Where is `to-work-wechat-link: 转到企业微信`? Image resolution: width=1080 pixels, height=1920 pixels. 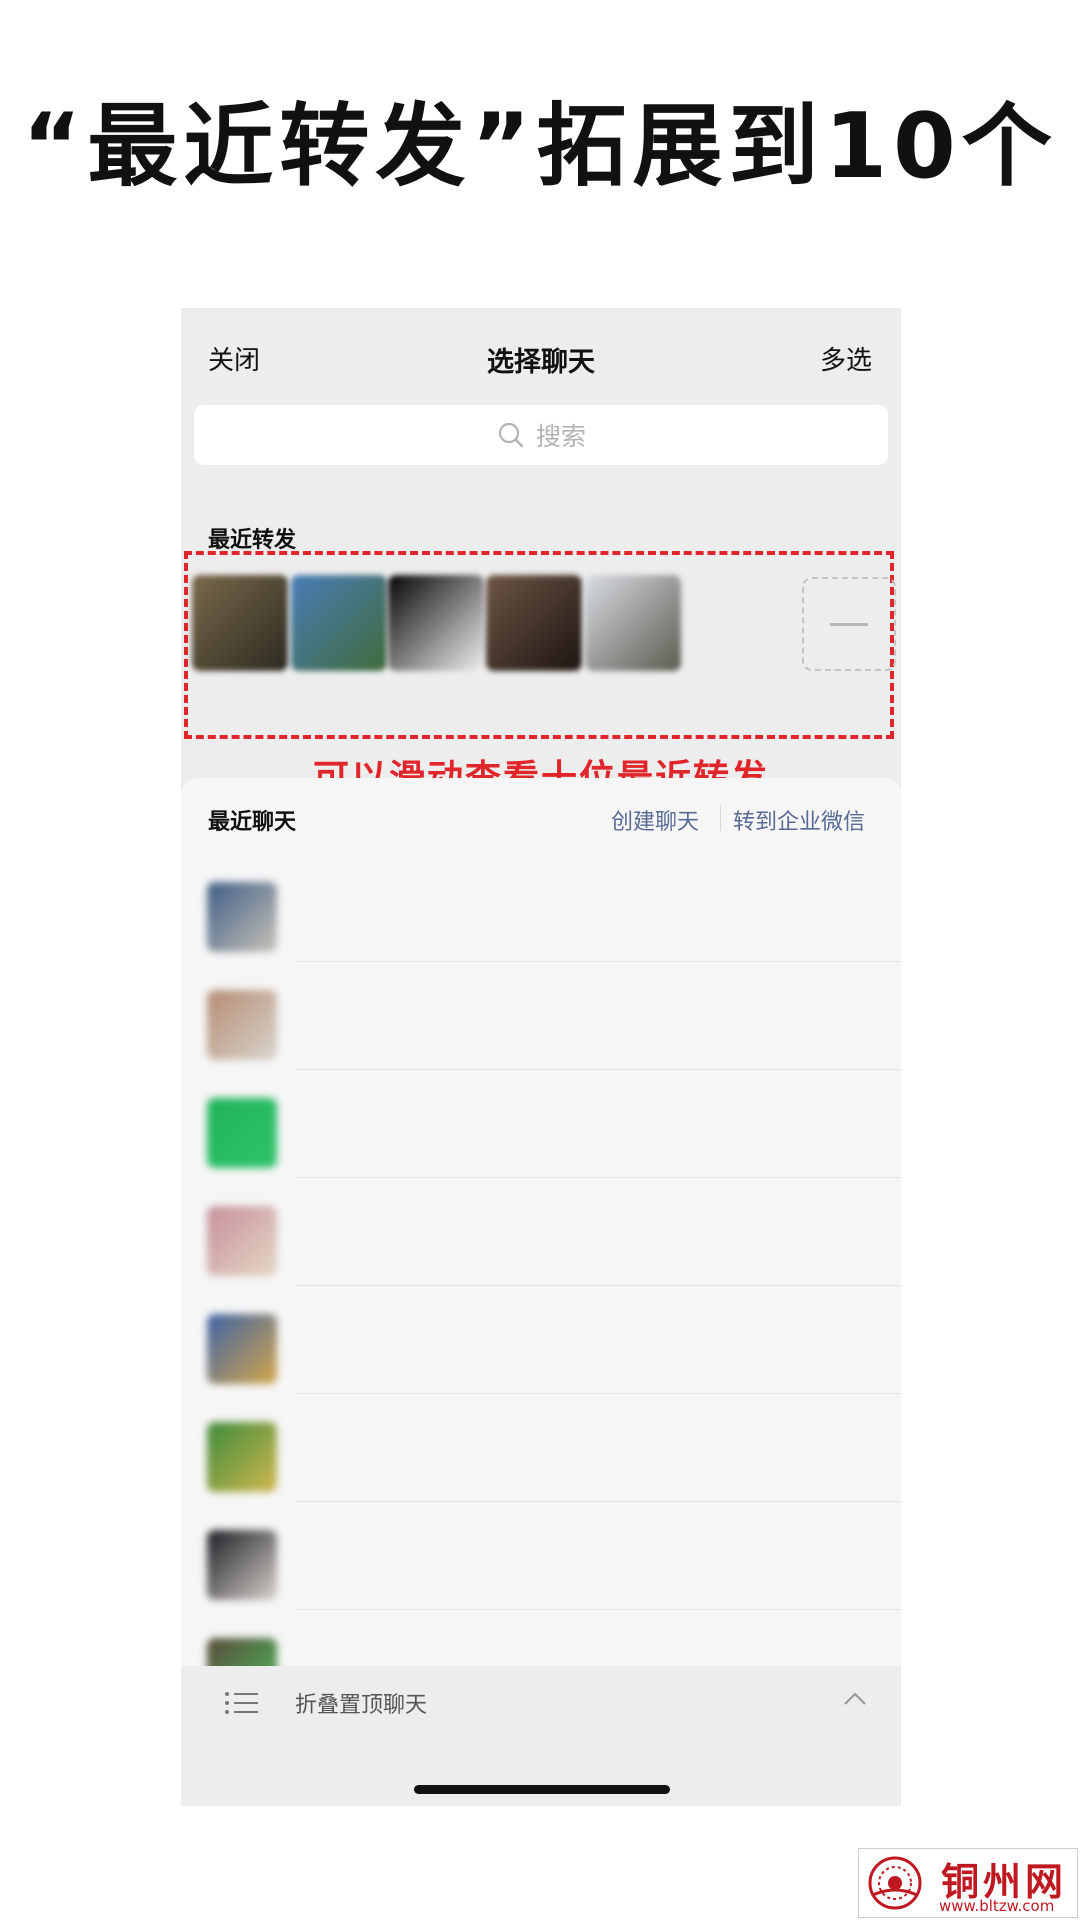 to-work-wechat-link: 转到企业微信 is located at coordinates (799, 820).